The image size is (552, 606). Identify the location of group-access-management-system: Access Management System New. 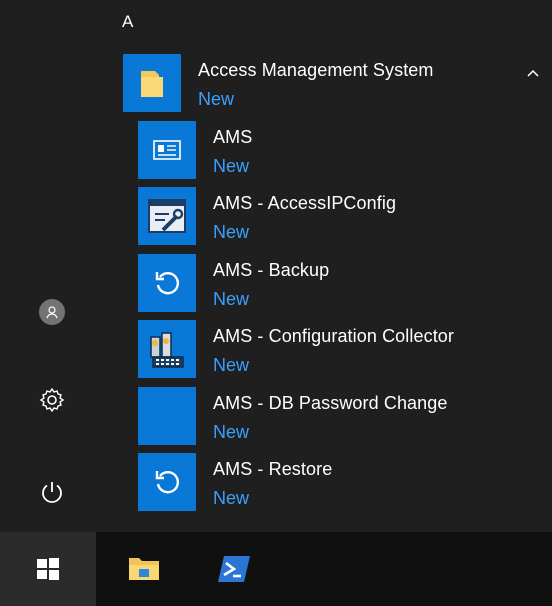
(324, 85).